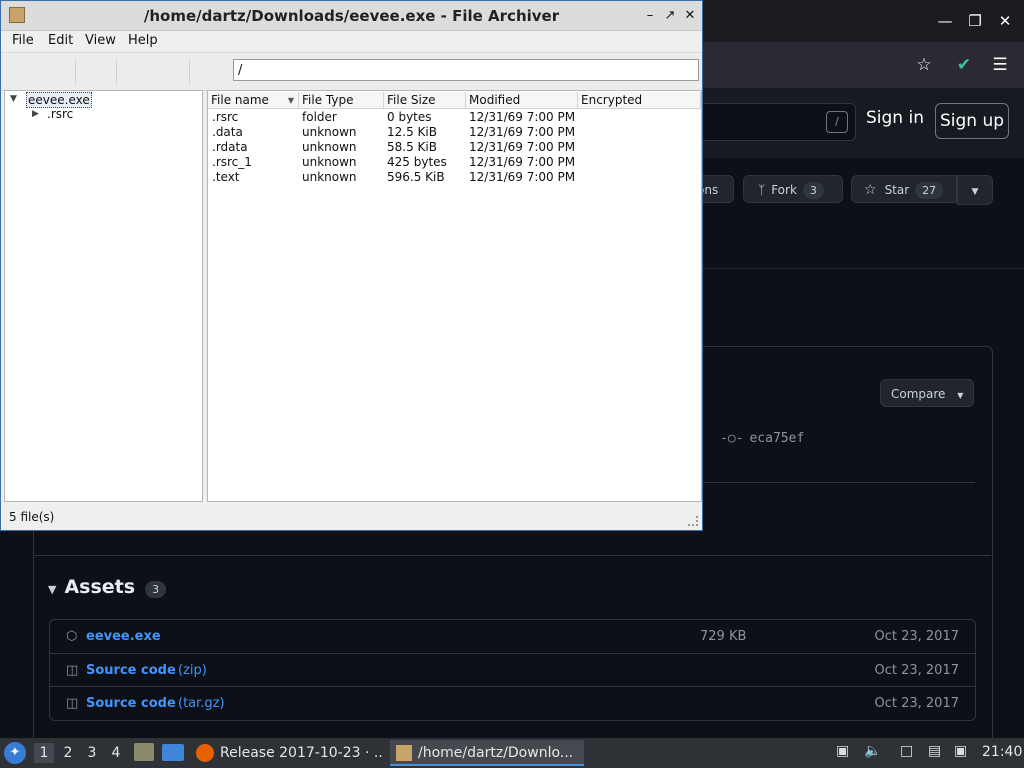 This screenshot has width=1024, height=768. What do you see at coordinates (100, 40) in the screenshot?
I see `menu-view: View` at bounding box center [100, 40].